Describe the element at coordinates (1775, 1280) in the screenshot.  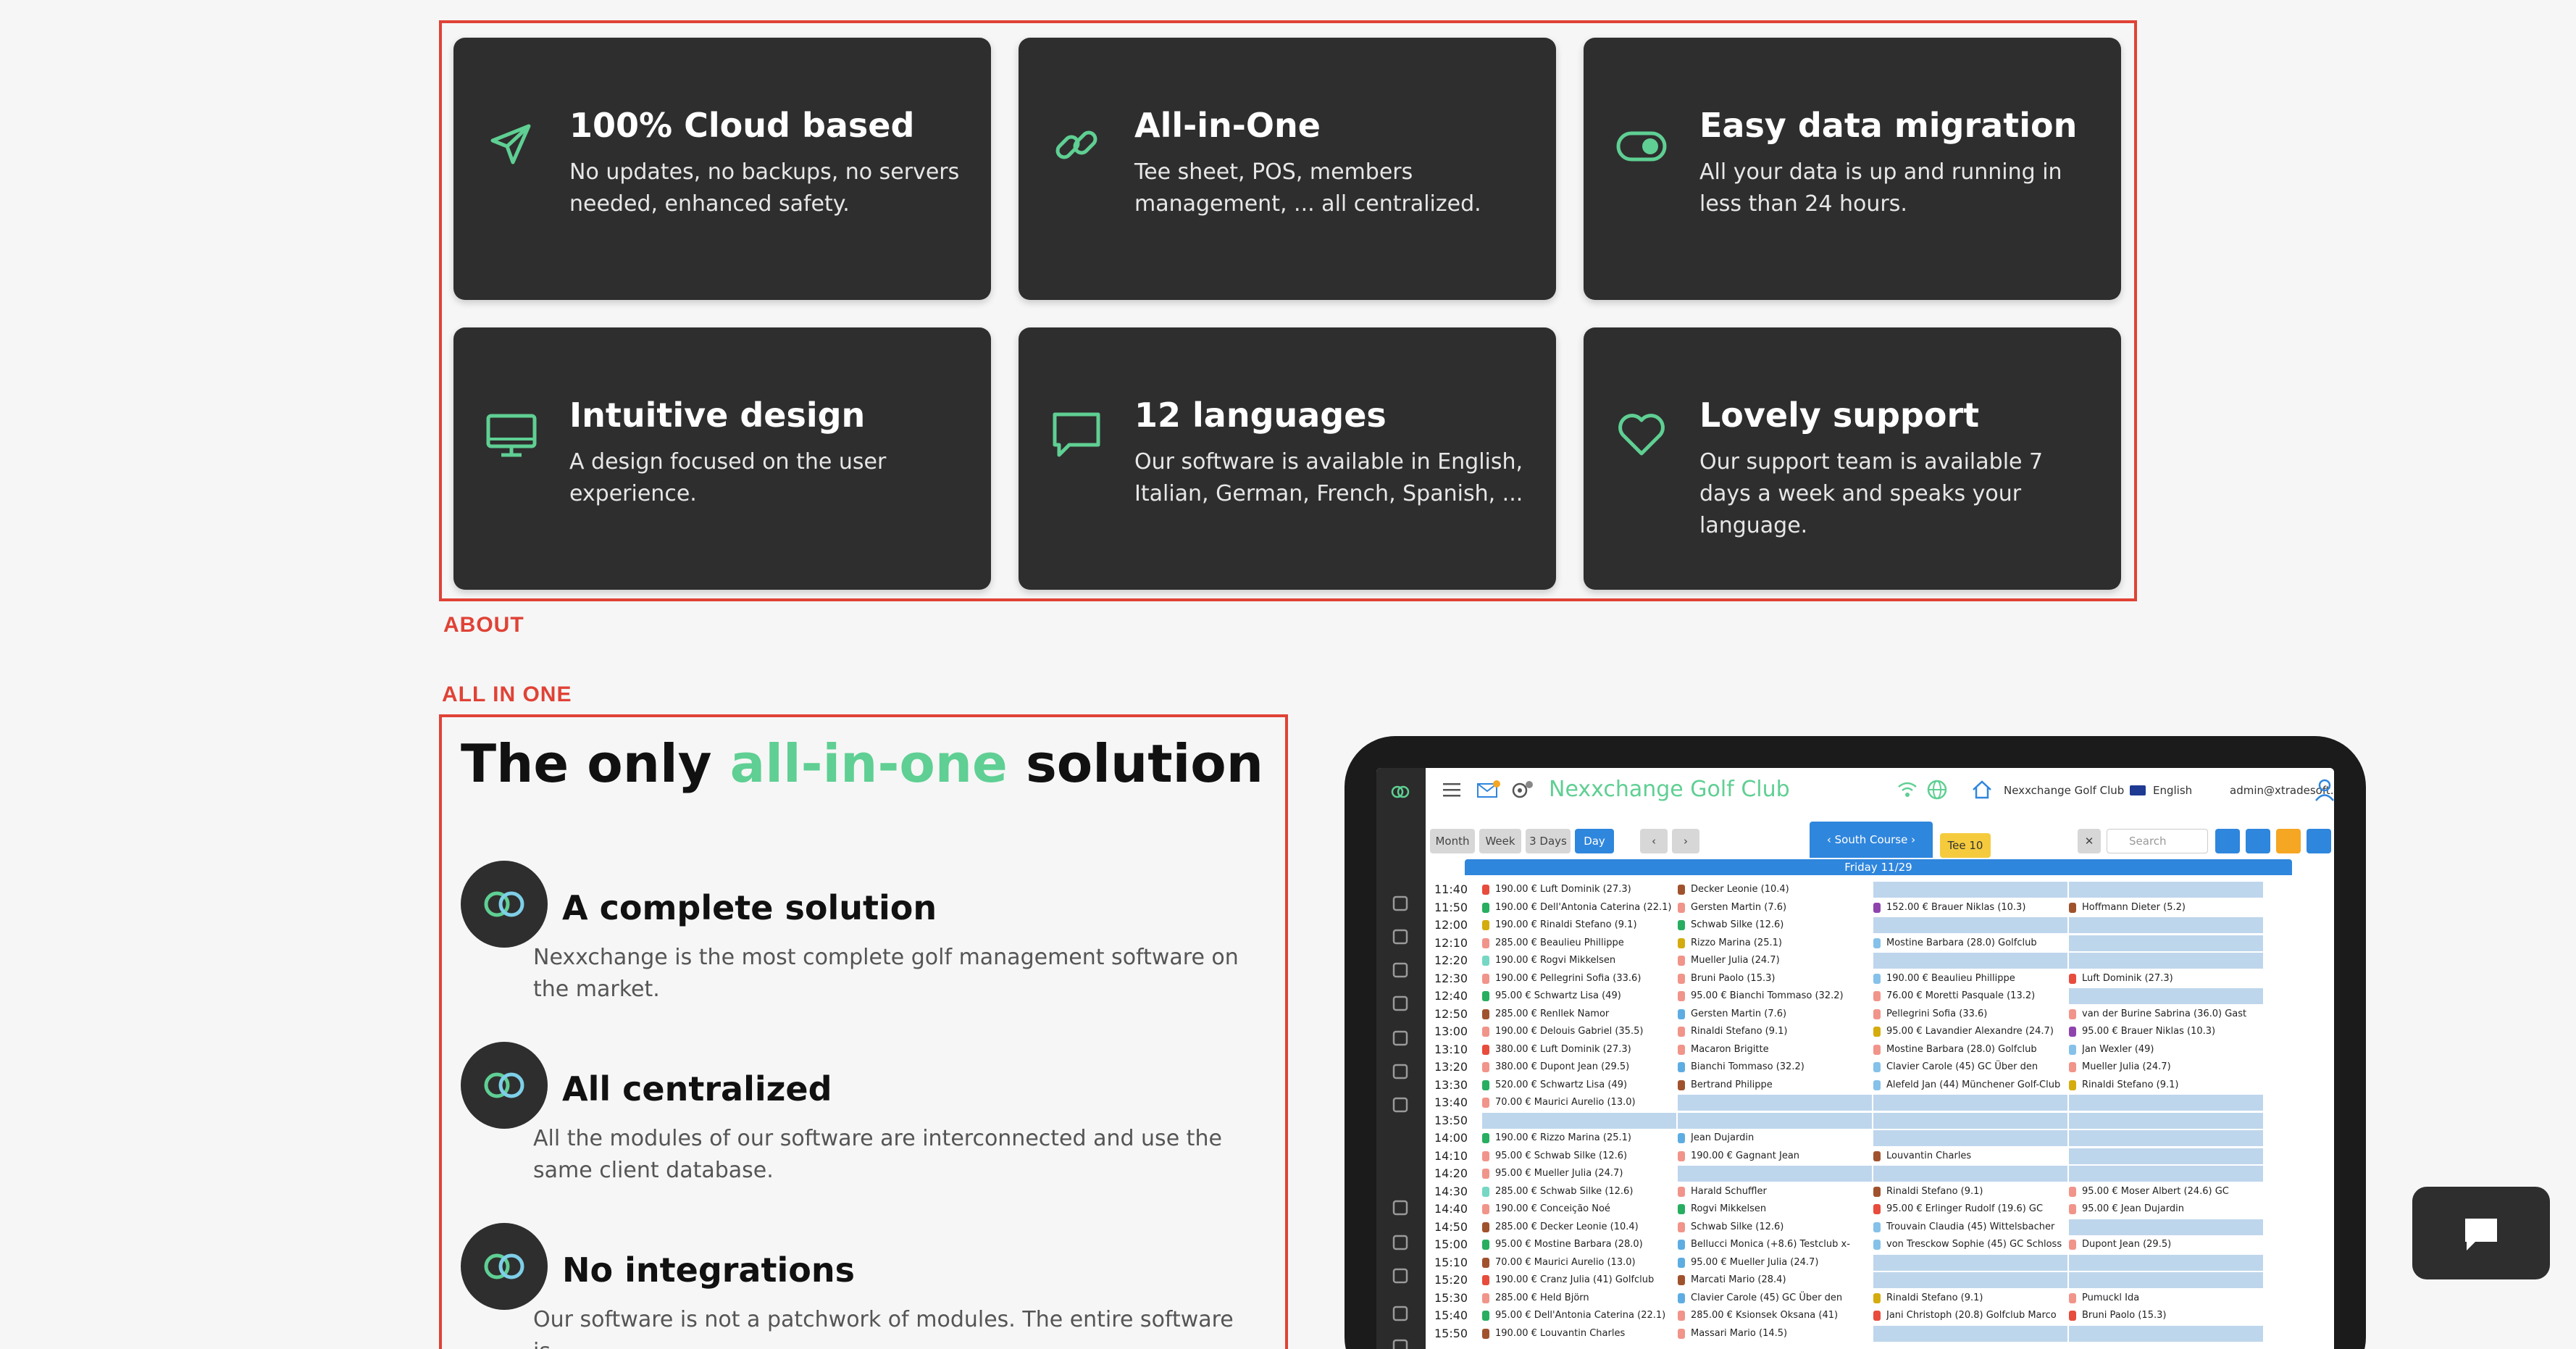
I see `booking-cell: Marcati Mario (28.4)` at that location.